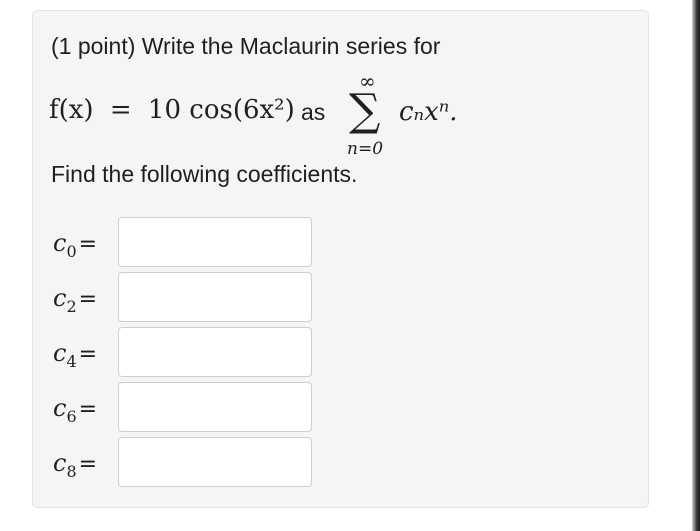 This screenshot has height=531, width=700. What do you see at coordinates (215, 407) in the screenshot?
I see `coefficient-input-c6` at bounding box center [215, 407].